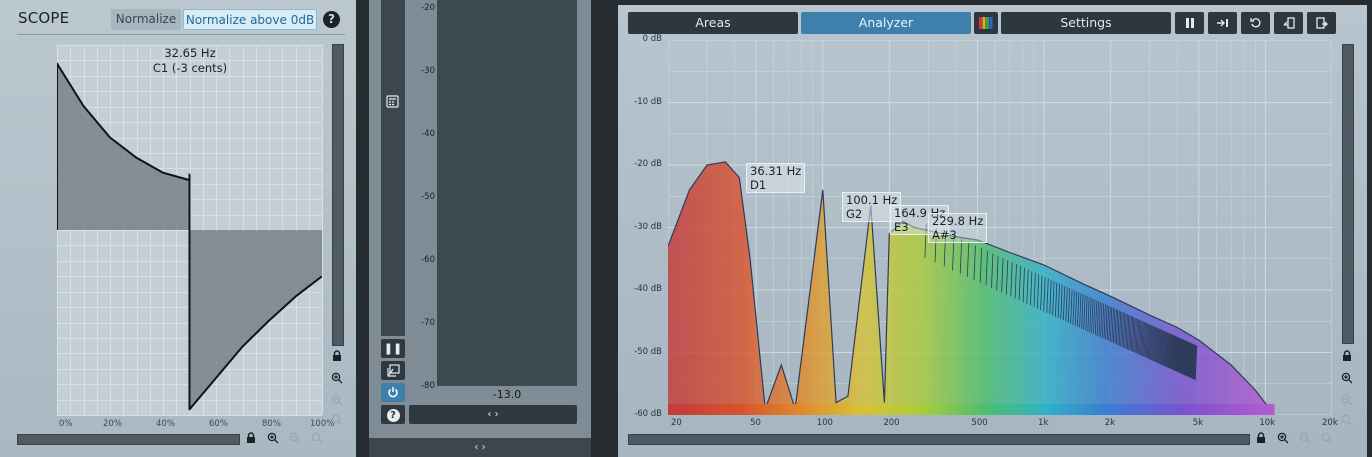 This screenshot has height=457, width=1372. What do you see at coordinates (428, 8) in the screenshot?
I see `meter-db-tick: -20` at bounding box center [428, 8].